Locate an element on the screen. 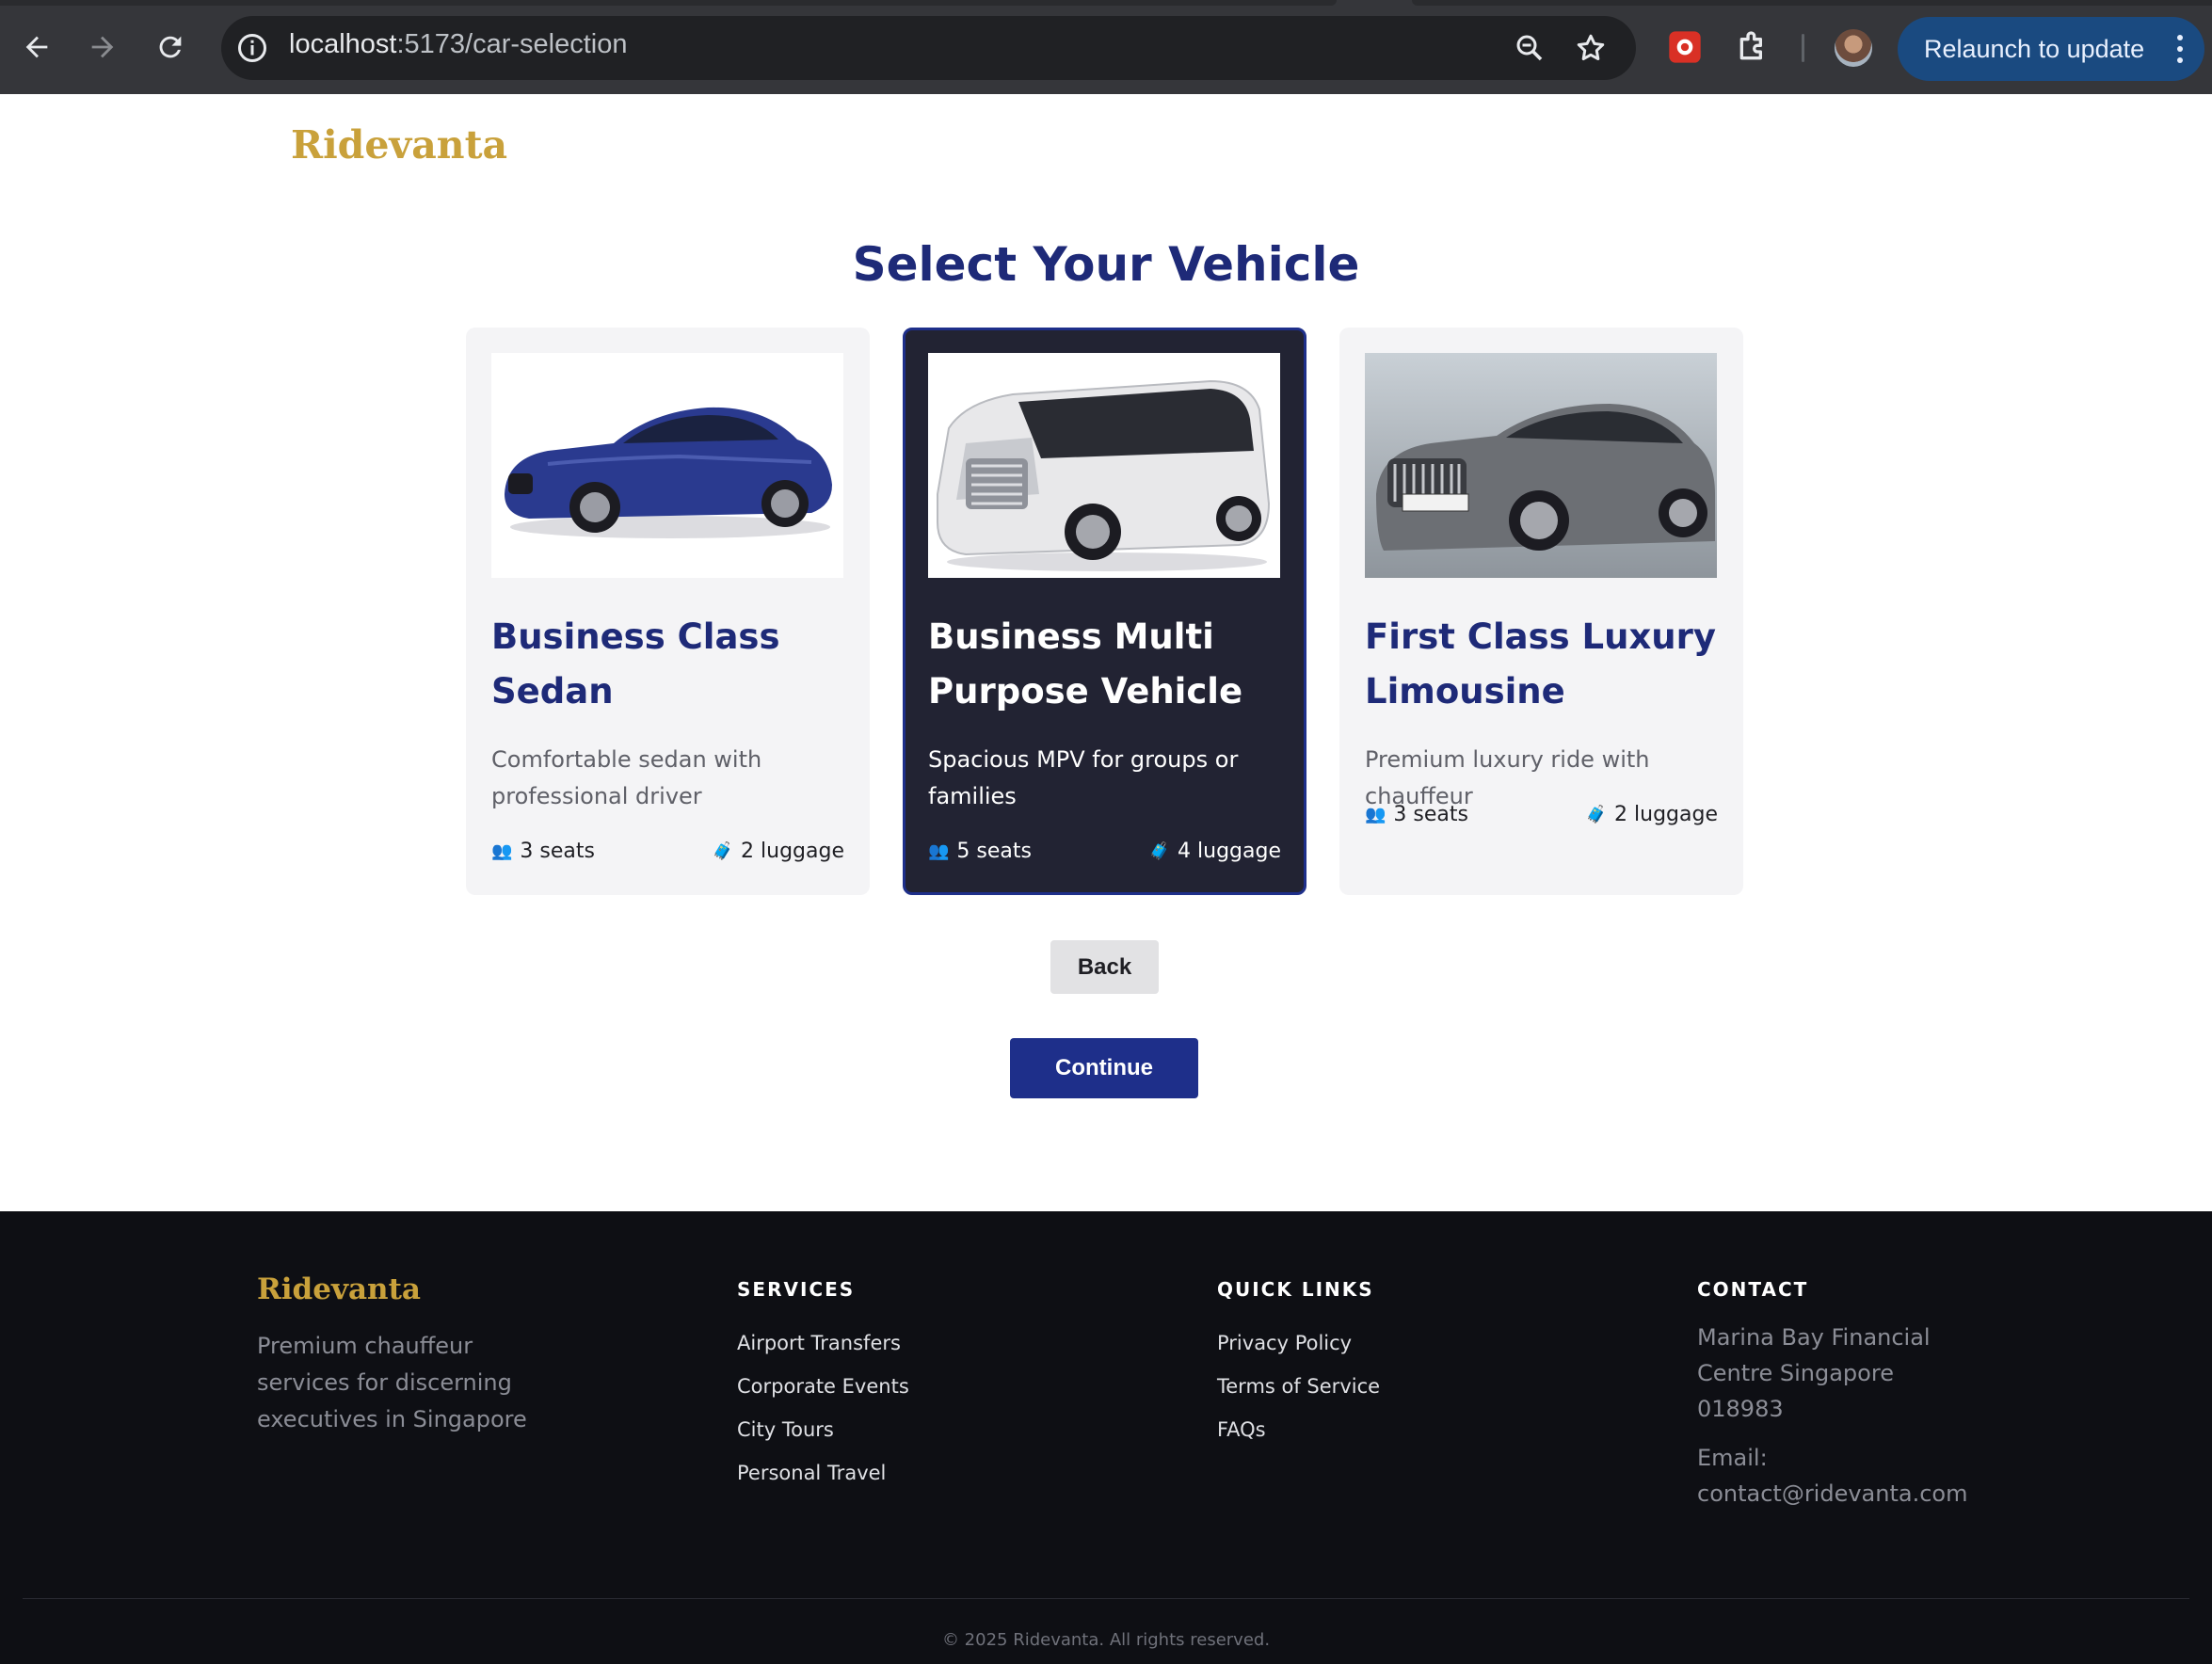  footer-link-terms-of-service: Terms of Service is located at coordinates (1298, 1386).